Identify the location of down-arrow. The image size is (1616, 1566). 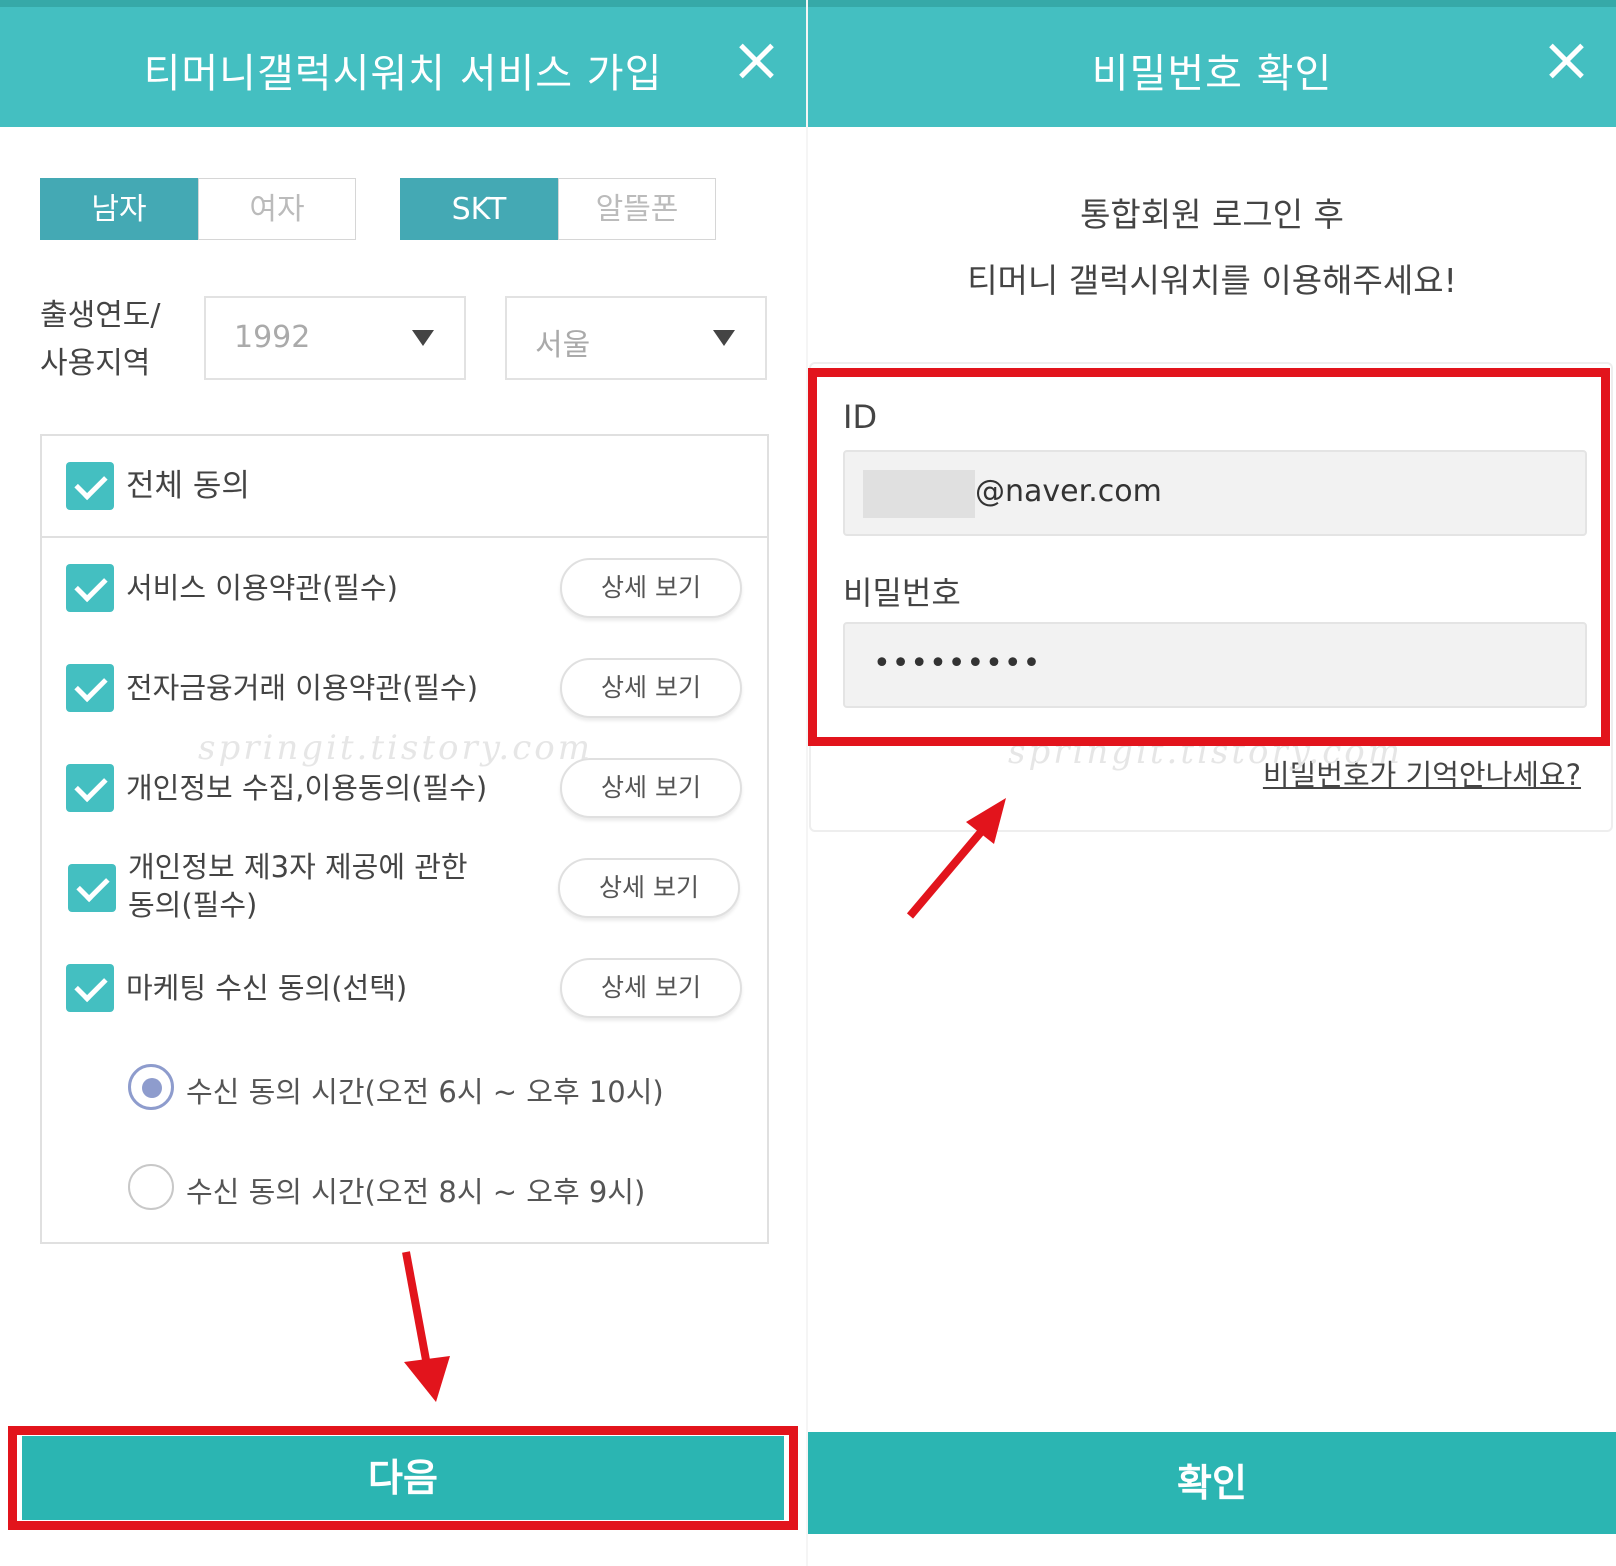
(426, 1326).